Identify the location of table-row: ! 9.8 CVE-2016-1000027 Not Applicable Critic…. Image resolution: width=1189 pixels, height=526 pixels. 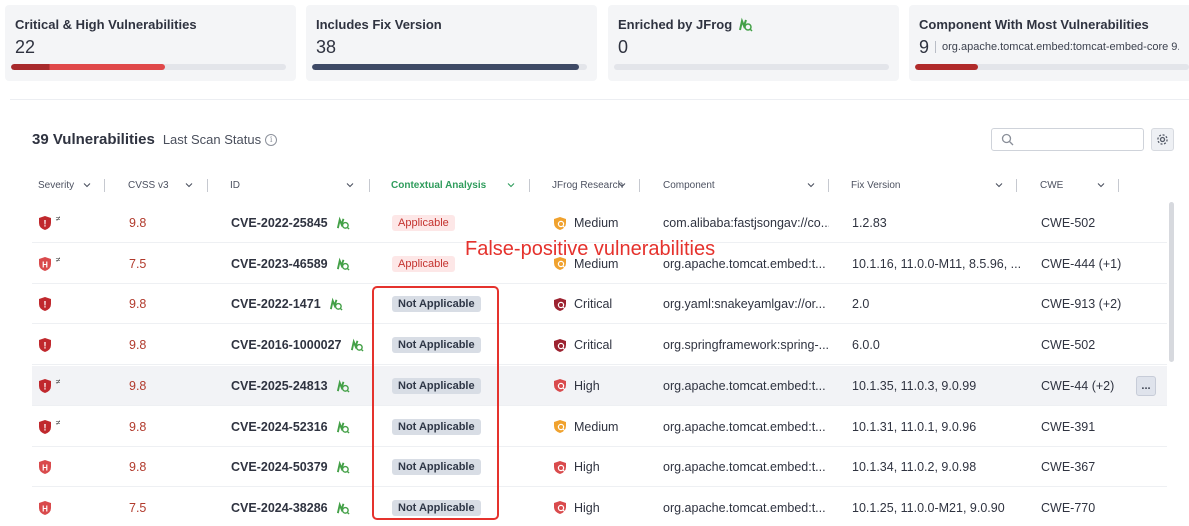
(599, 345).